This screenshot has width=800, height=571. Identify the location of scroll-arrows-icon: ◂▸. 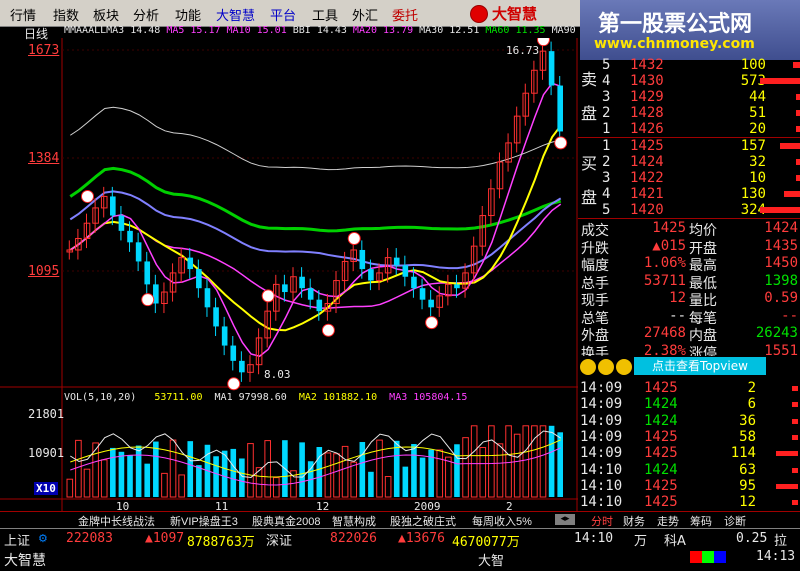
(565, 519).